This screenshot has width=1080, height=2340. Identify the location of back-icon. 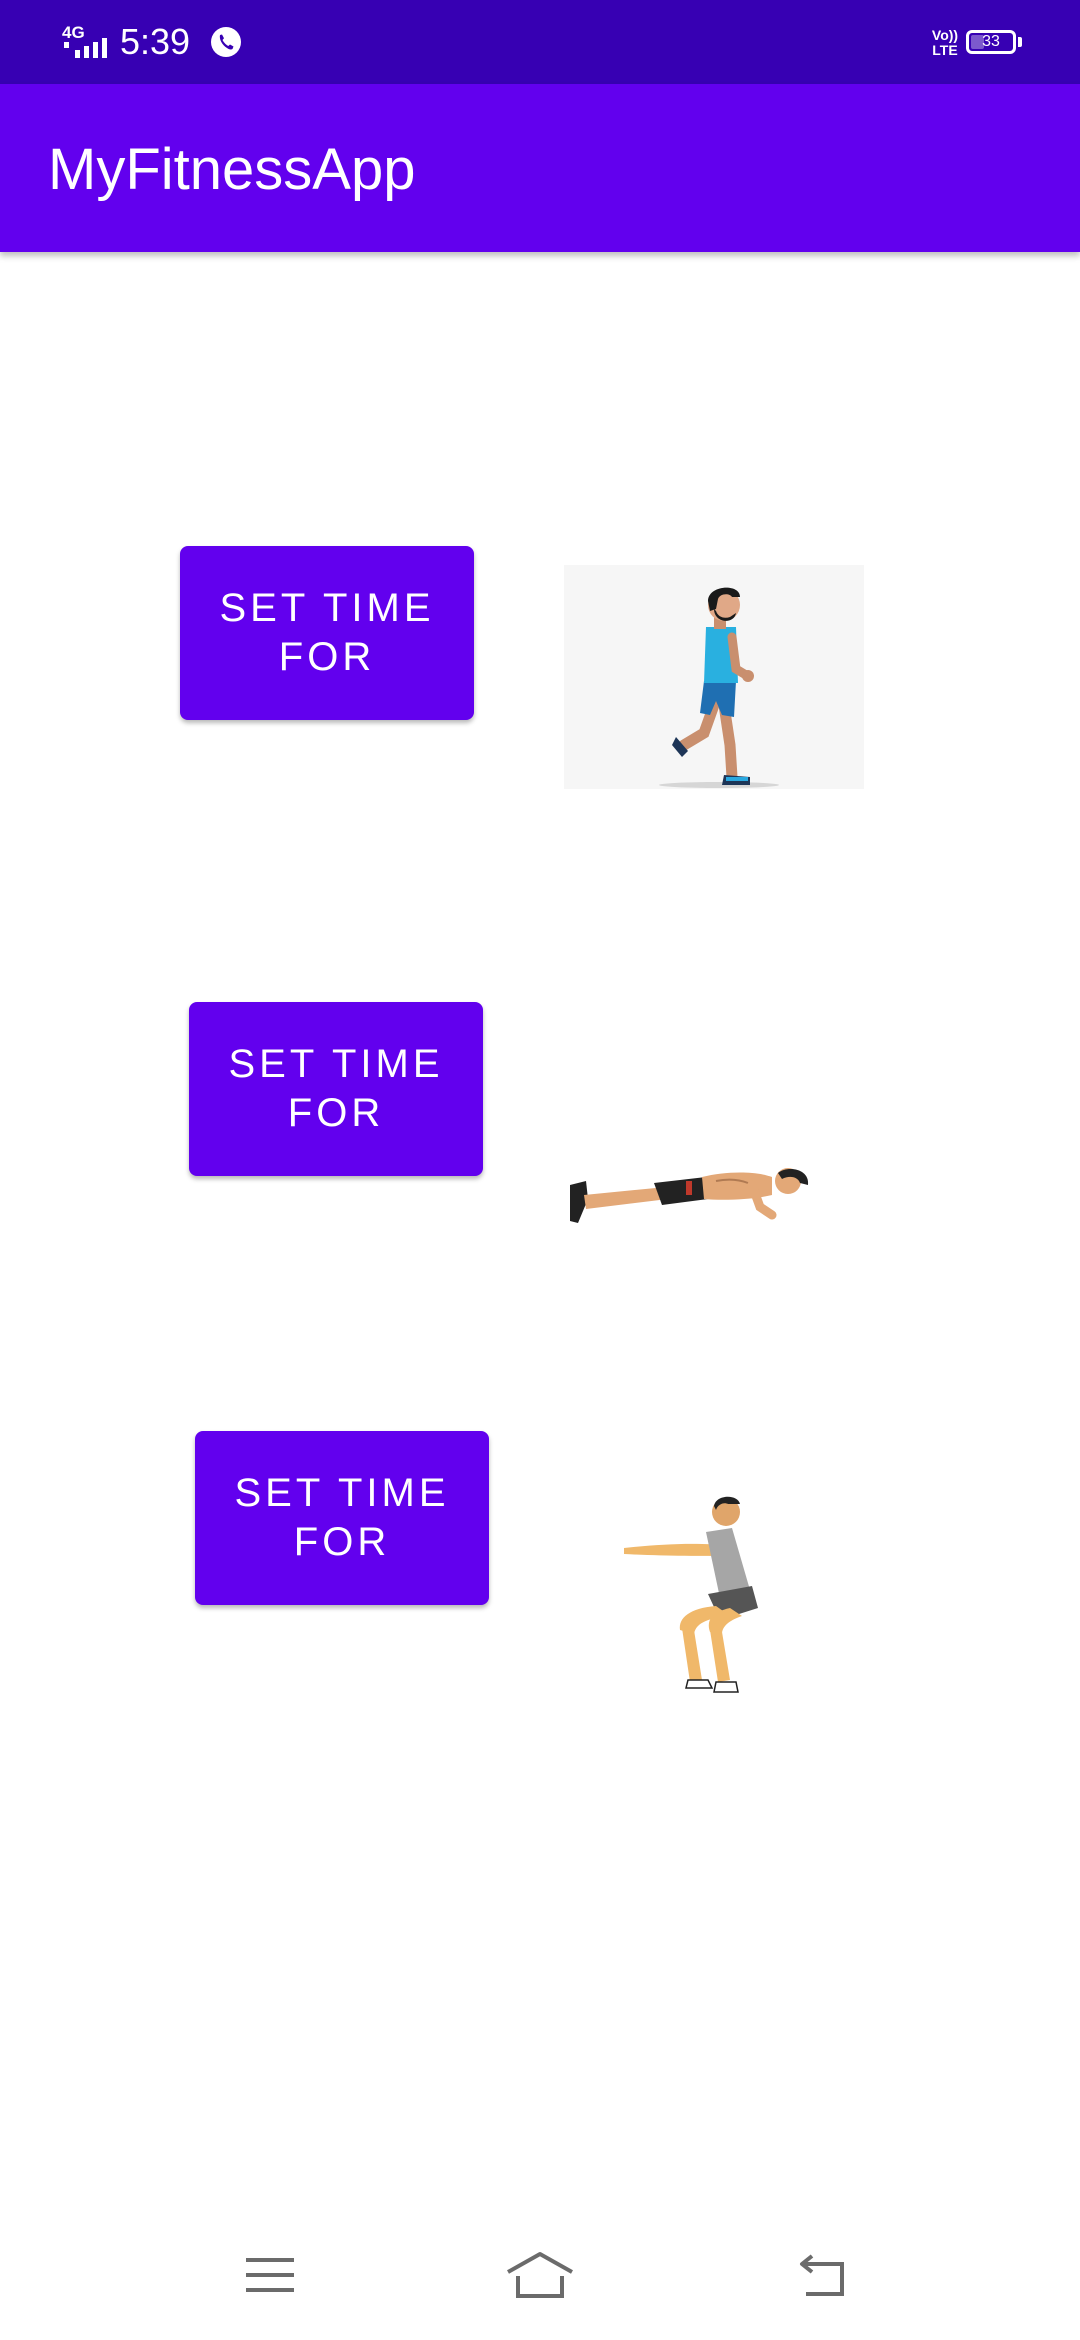
(822, 2276).